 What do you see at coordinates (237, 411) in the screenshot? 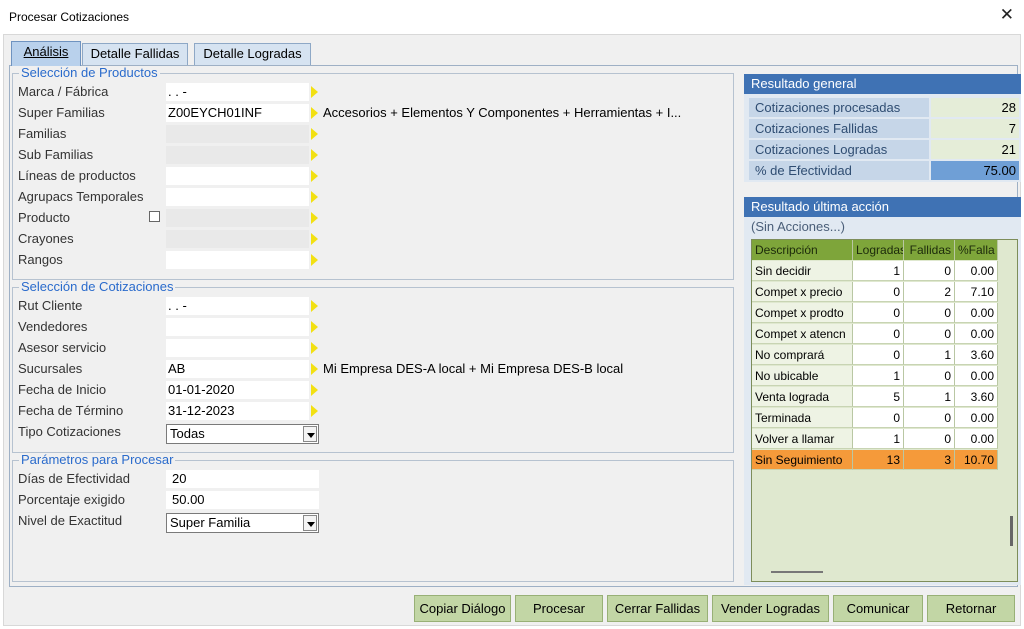
I see `fecha-termino-field: 31-12-2023` at bounding box center [237, 411].